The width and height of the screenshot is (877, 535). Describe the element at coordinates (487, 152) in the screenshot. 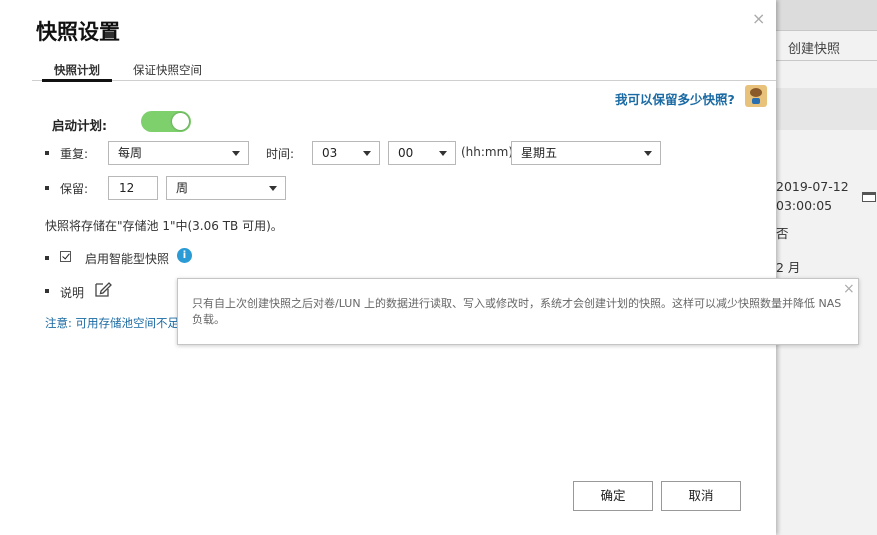

I see `time-format-hint: (hh:mm)` at that location.